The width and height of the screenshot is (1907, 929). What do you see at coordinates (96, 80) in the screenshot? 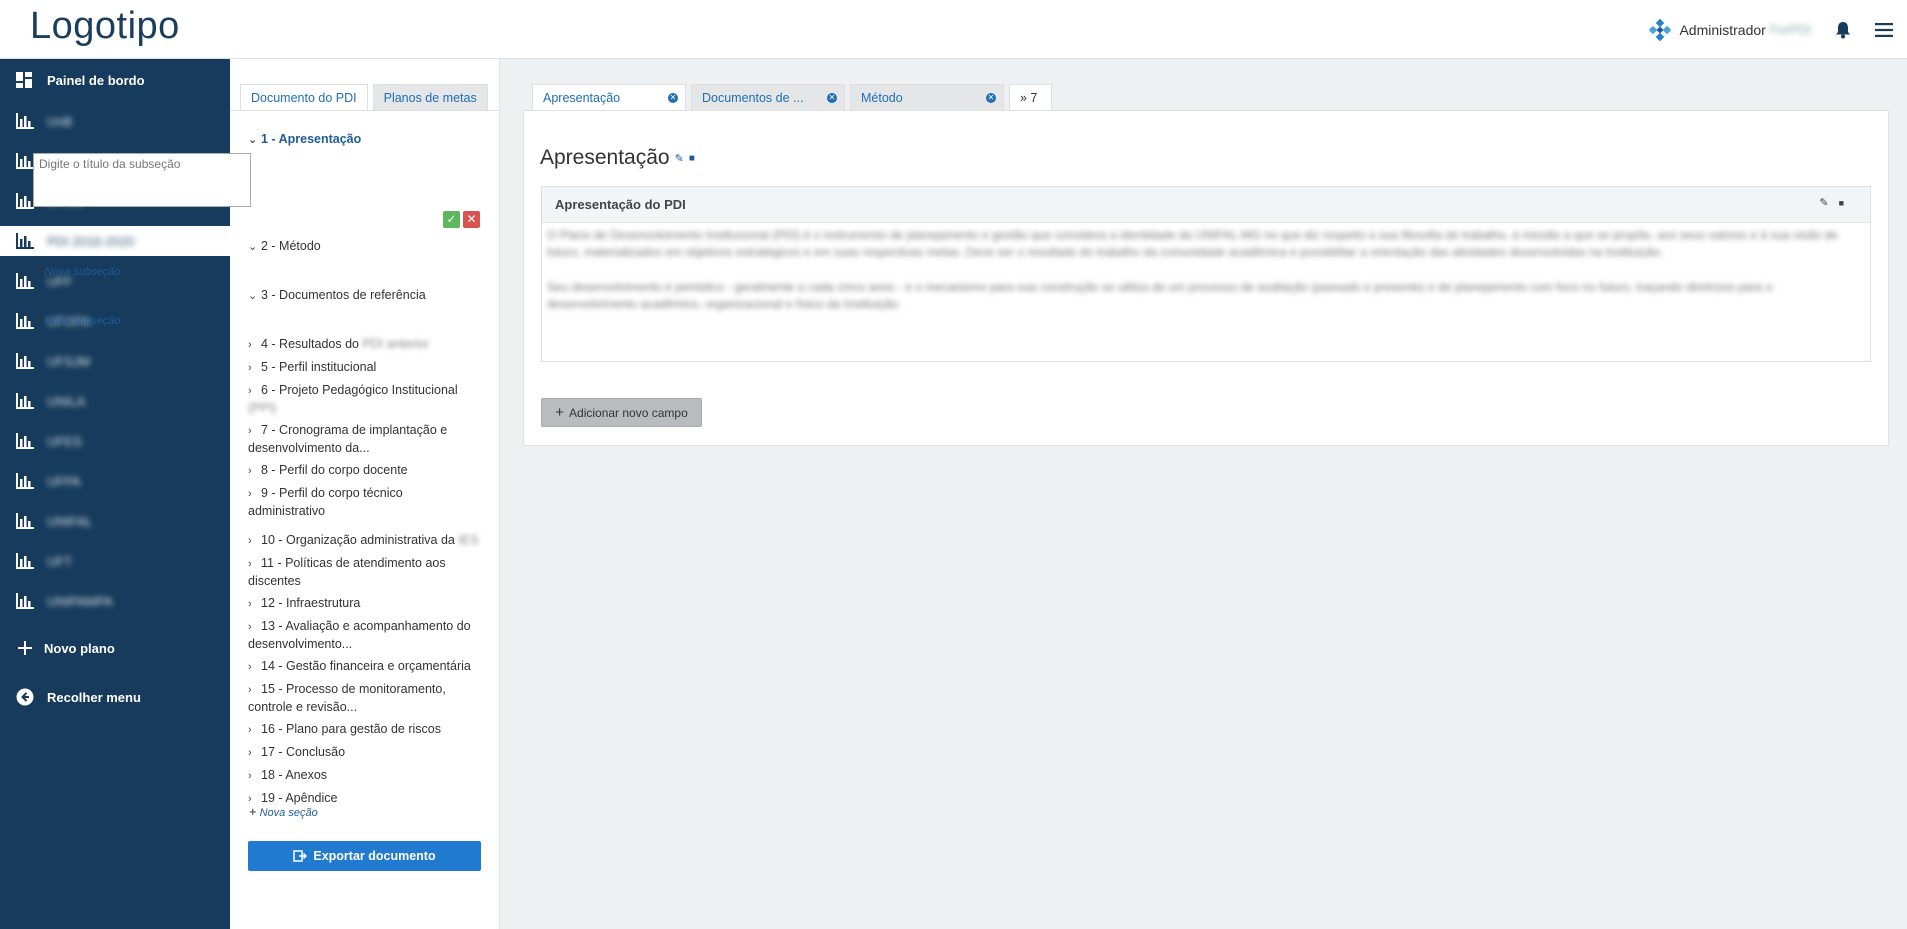
I see `sidebar-item-label: Painel de bordo` at bounding box center [96, 80].